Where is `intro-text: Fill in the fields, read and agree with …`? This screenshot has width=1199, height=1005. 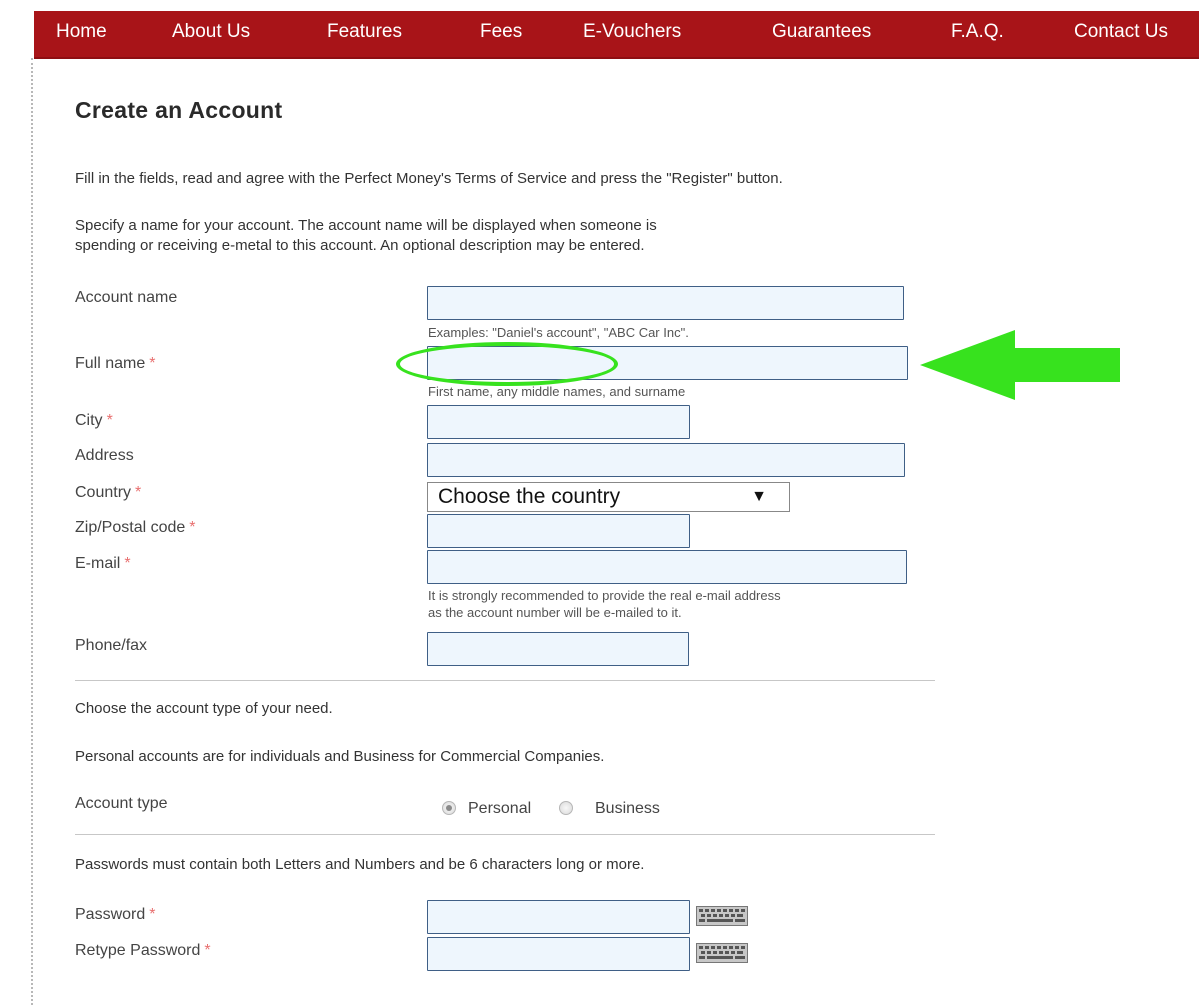
intro-text: Fill in the fields, read and agree with … is located at coordinates (429, 178).